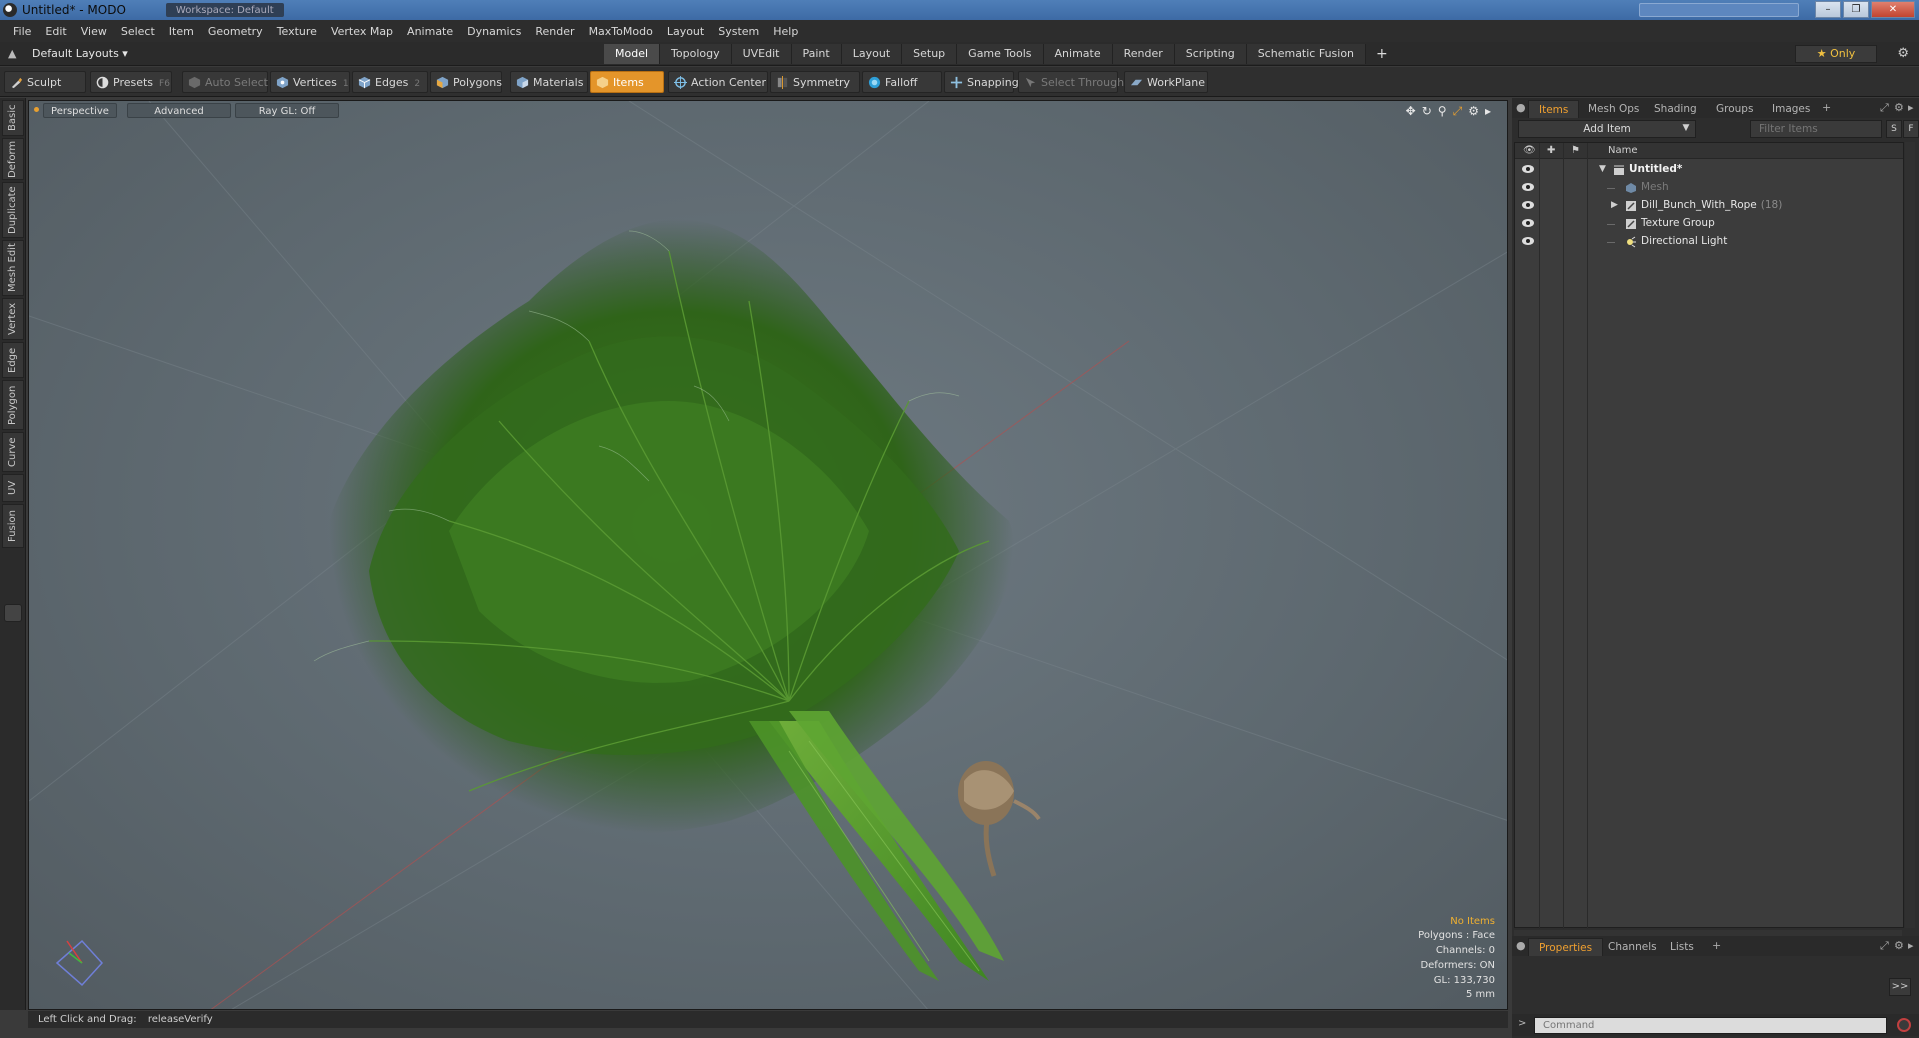  What do you see at coordinates (1893, 9) in the screenshot?
I see `close-button: ✕` at bounding box center [1893, 9].